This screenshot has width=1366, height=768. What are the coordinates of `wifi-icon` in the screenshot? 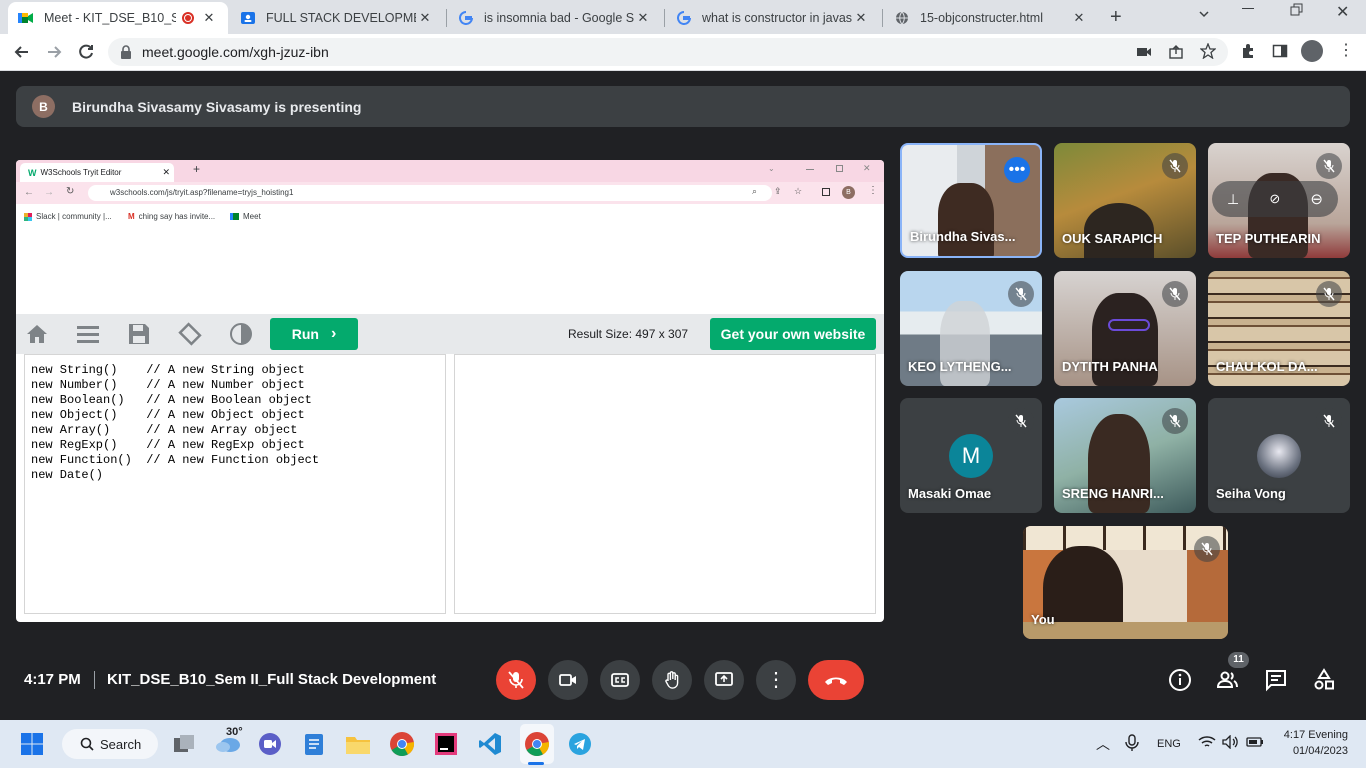 It's located at (1207, 742).